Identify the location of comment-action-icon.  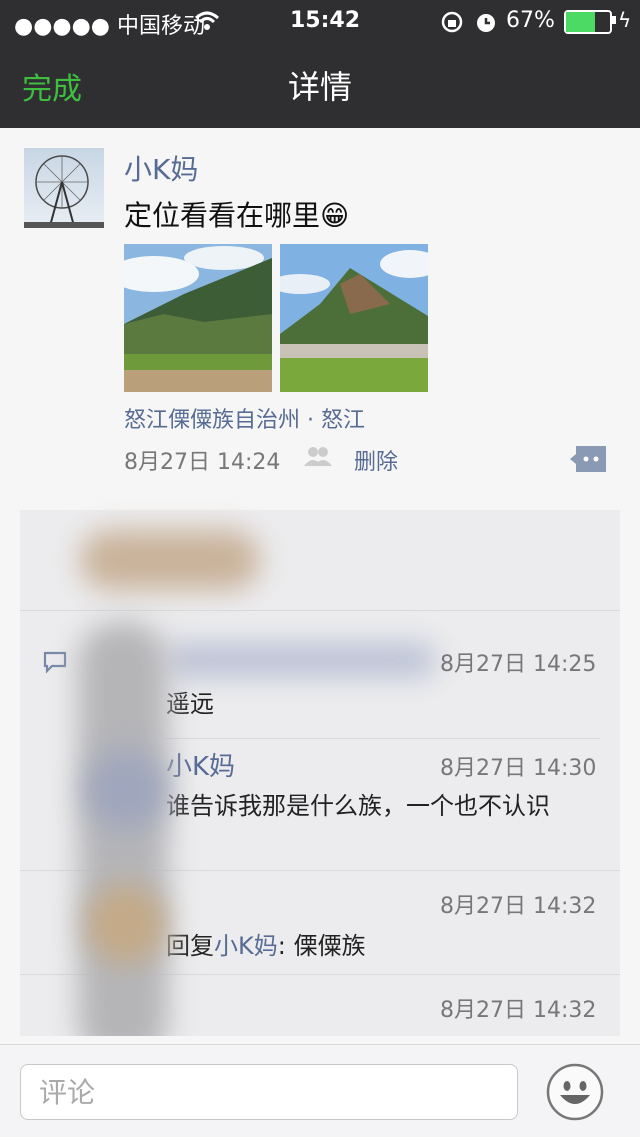
(588, 459).